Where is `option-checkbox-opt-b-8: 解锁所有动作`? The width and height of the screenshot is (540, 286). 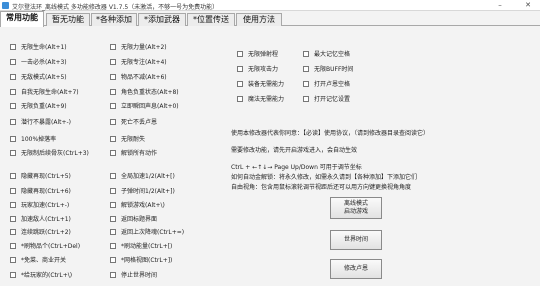
option-checkbox-opt-b-8: 解锁所有动作 is located at coordinates (133, 152).